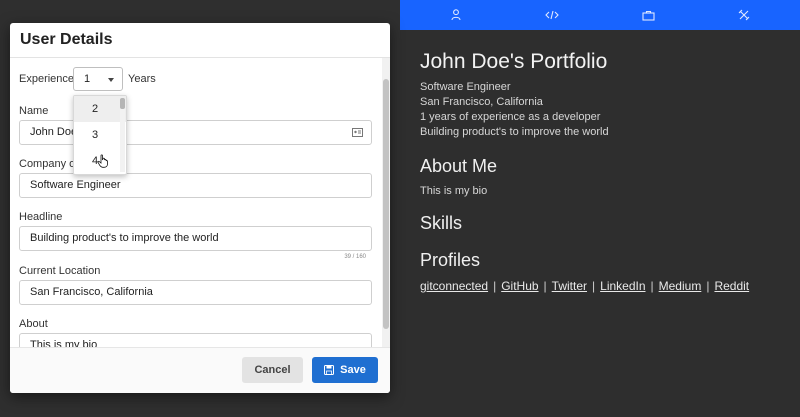 The height and width of the screenshot is (417, 800). What do you see at coordinates (195, 185) in the screenshot?
I see `company-field: Software Engineer` at bounding box center [195, 185].